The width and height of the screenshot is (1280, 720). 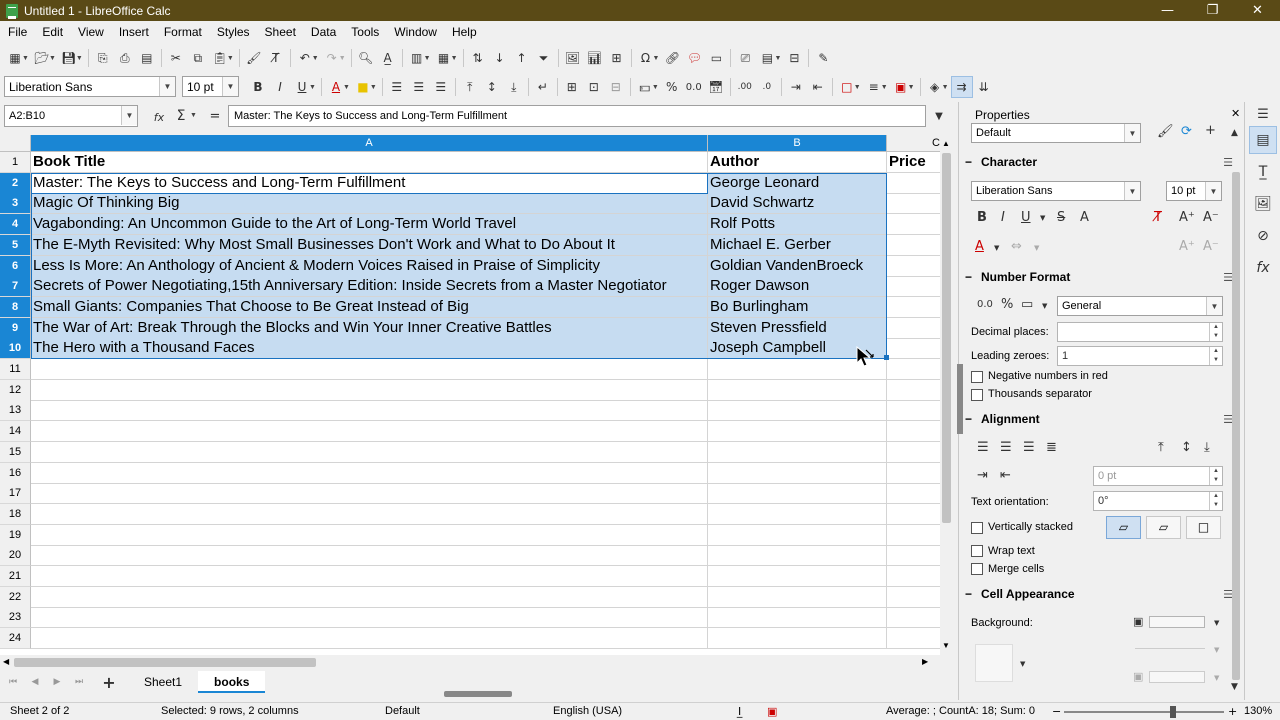 What do you see at coordinates (15, 183) in the screenshot?
I see `row-header: 2` at bounding box center [15, 183].